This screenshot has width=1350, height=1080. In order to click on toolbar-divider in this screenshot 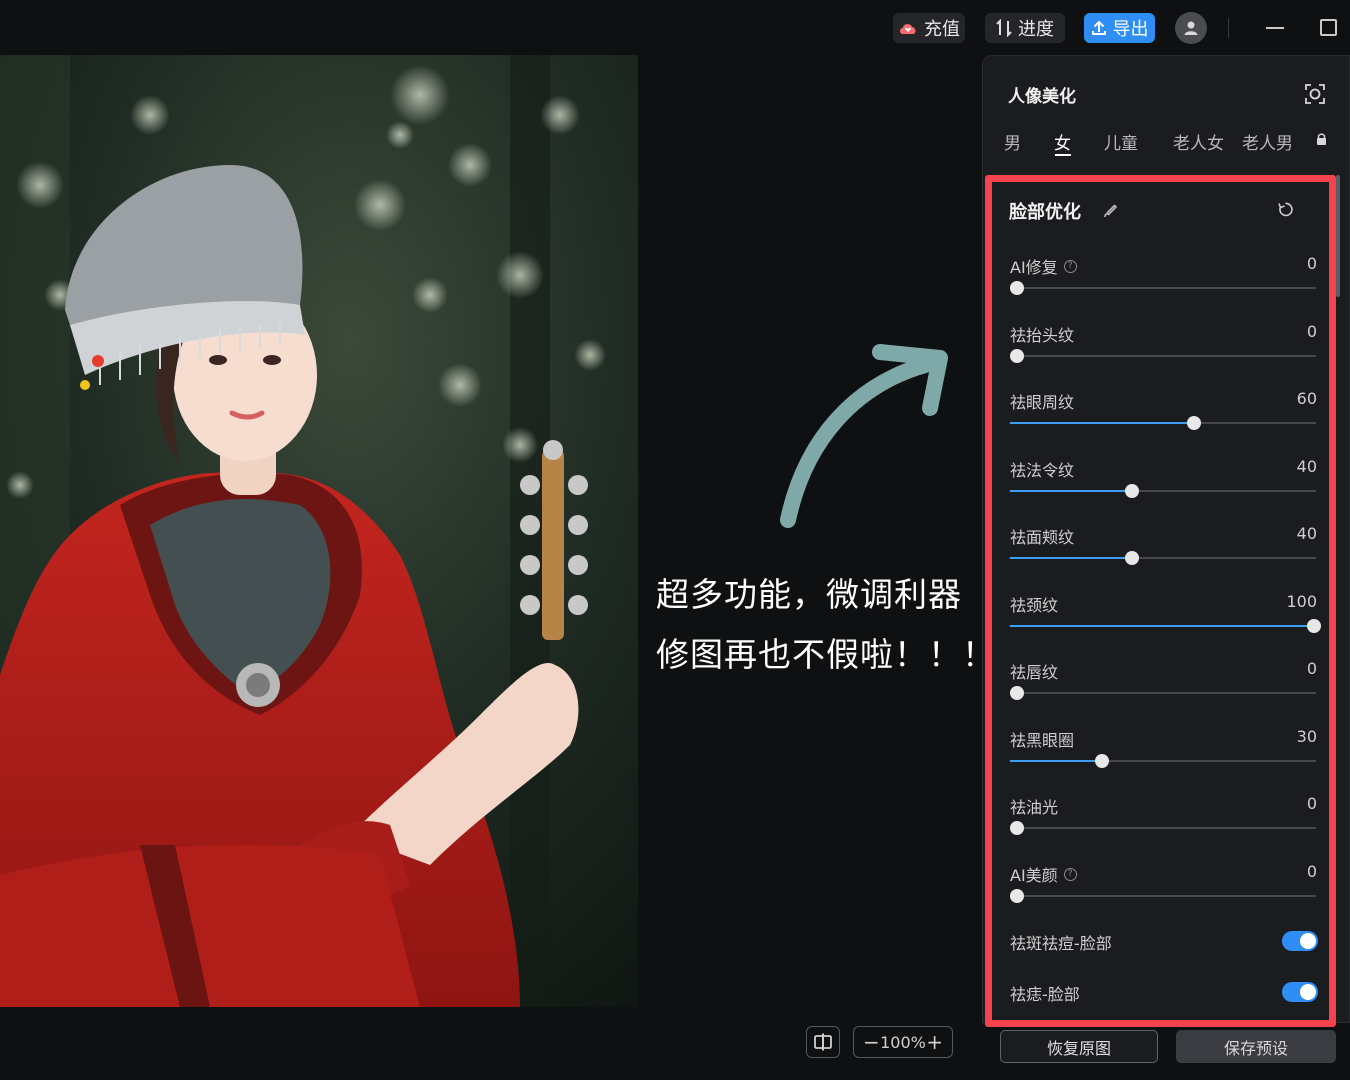, I will do `click(1228, 28)`.